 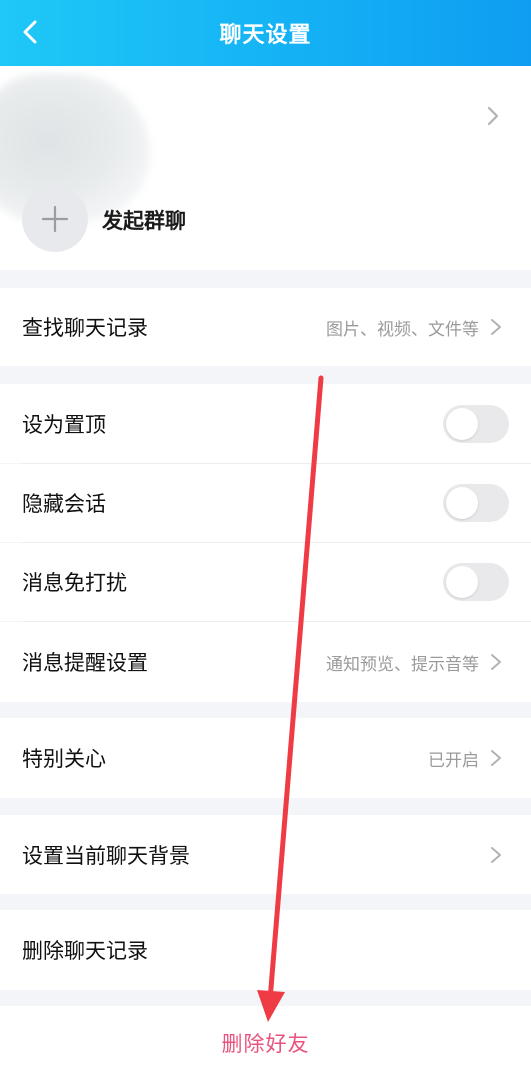 What do you see at coordinates (64, 504) in the screenshot?
I see `hide-conversation-label: 隐藏会话` at bounding box center [64, 504].